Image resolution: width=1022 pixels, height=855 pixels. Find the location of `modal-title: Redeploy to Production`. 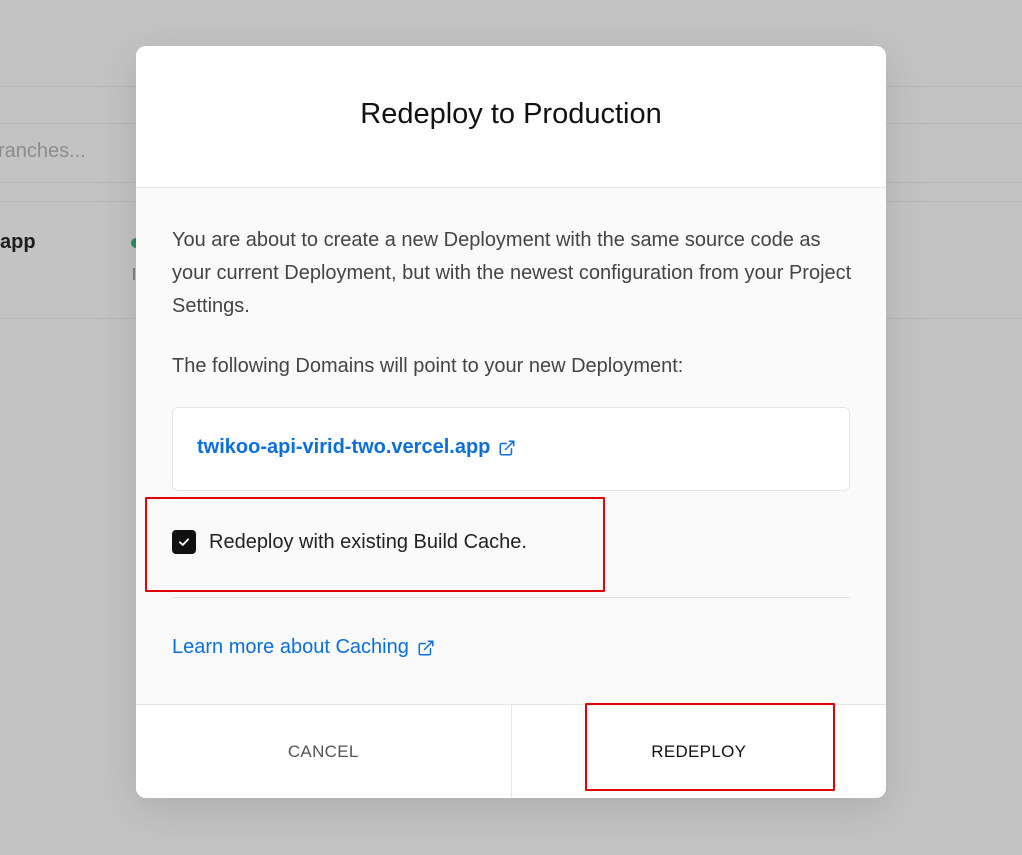

modal-title: Redeploy to Production is located at coordinates (511, 114).